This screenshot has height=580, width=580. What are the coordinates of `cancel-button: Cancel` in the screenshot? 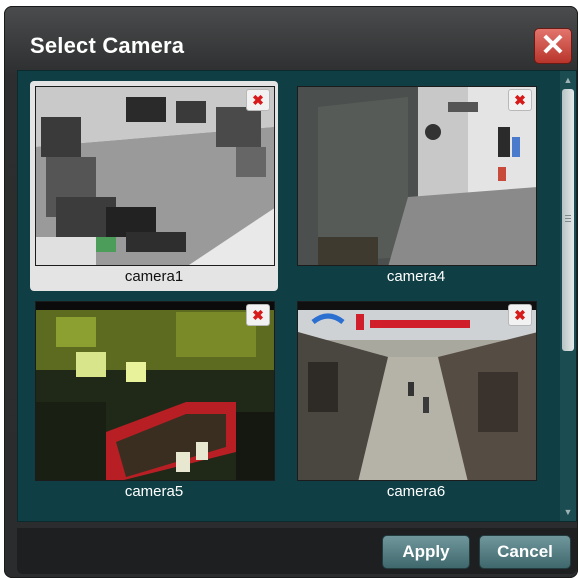 It's located at (525, 552).